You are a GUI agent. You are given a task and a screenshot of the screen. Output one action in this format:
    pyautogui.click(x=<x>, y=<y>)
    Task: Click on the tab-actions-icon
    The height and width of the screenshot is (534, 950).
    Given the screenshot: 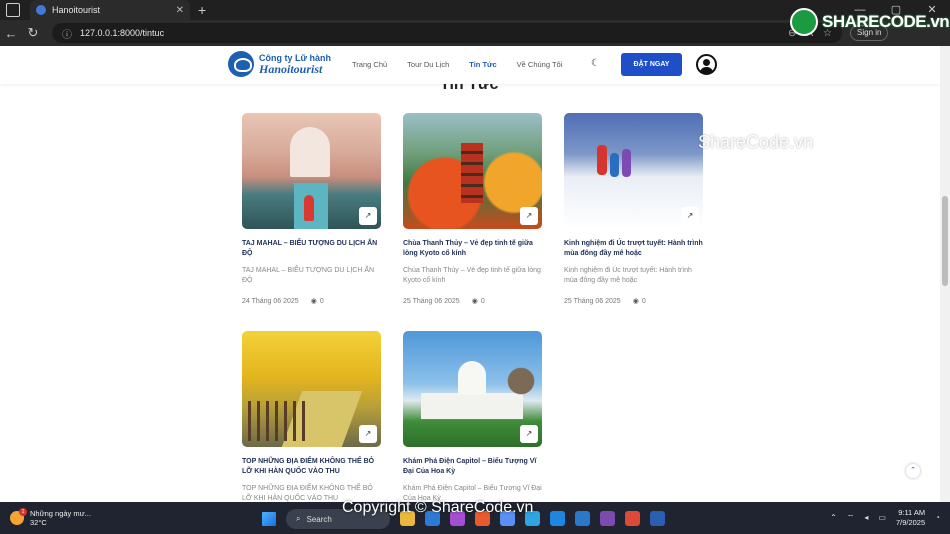 What is the action you would take?
    pyautogui.click(x=13, y=10)
    